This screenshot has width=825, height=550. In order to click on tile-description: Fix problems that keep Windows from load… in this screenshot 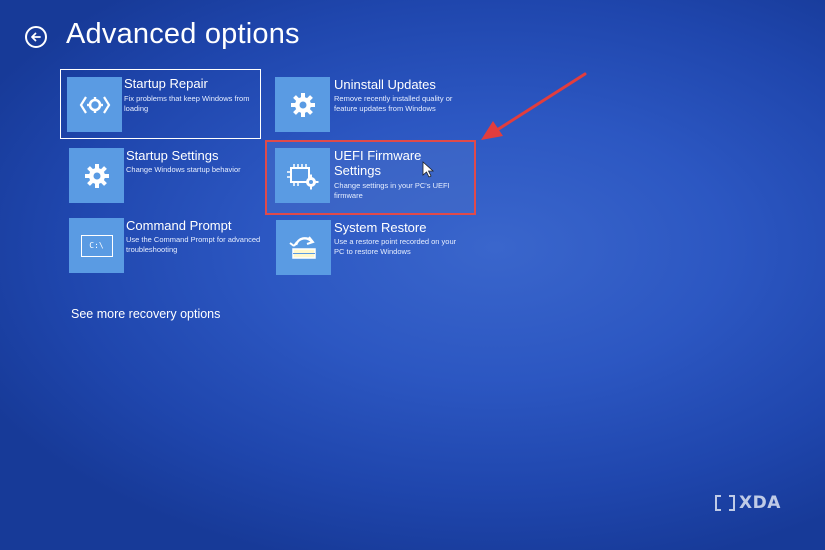, I will do `click(187, 103)`.